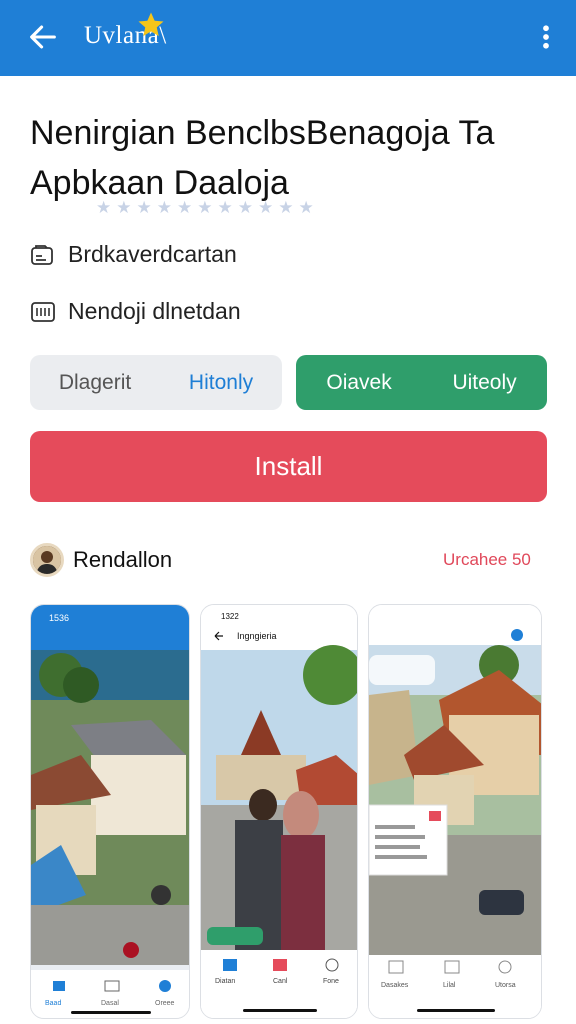 This screenshot has width=576, height=1024. What do you see at coordinates (123, 559) in the screenshot?
I see `developer-name: Rendallon` at bounding box center [123, 559].